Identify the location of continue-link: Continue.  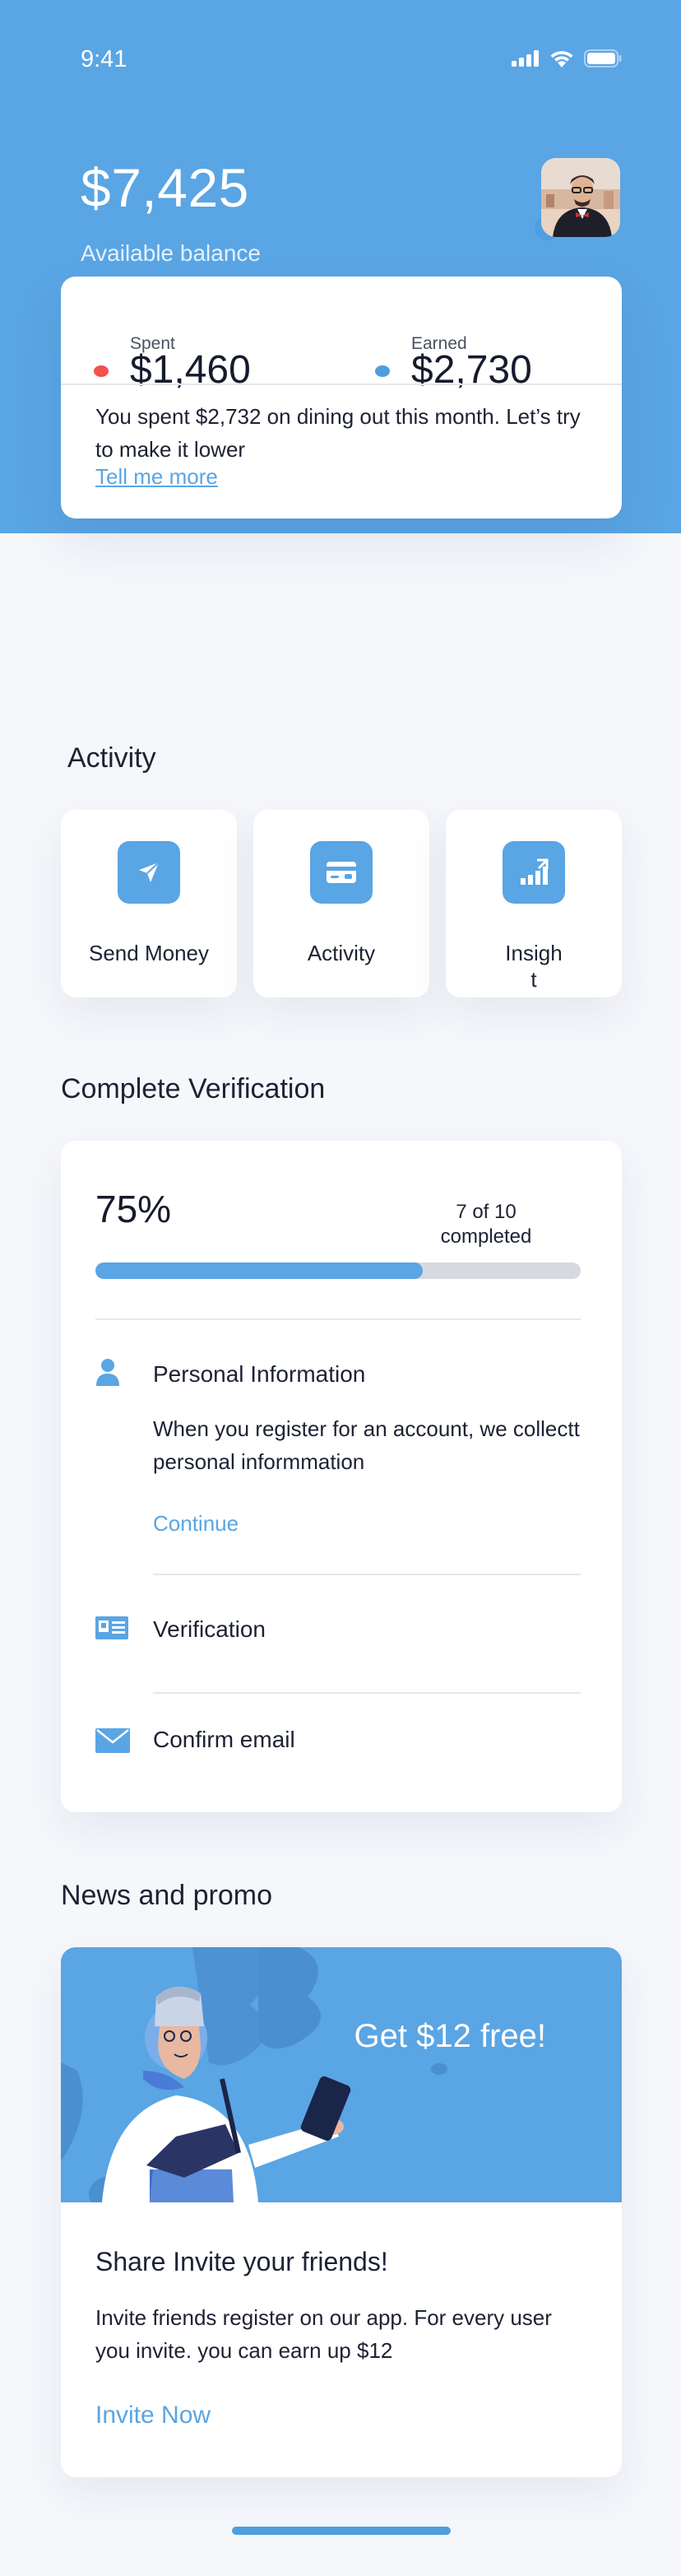
(196, 1524).